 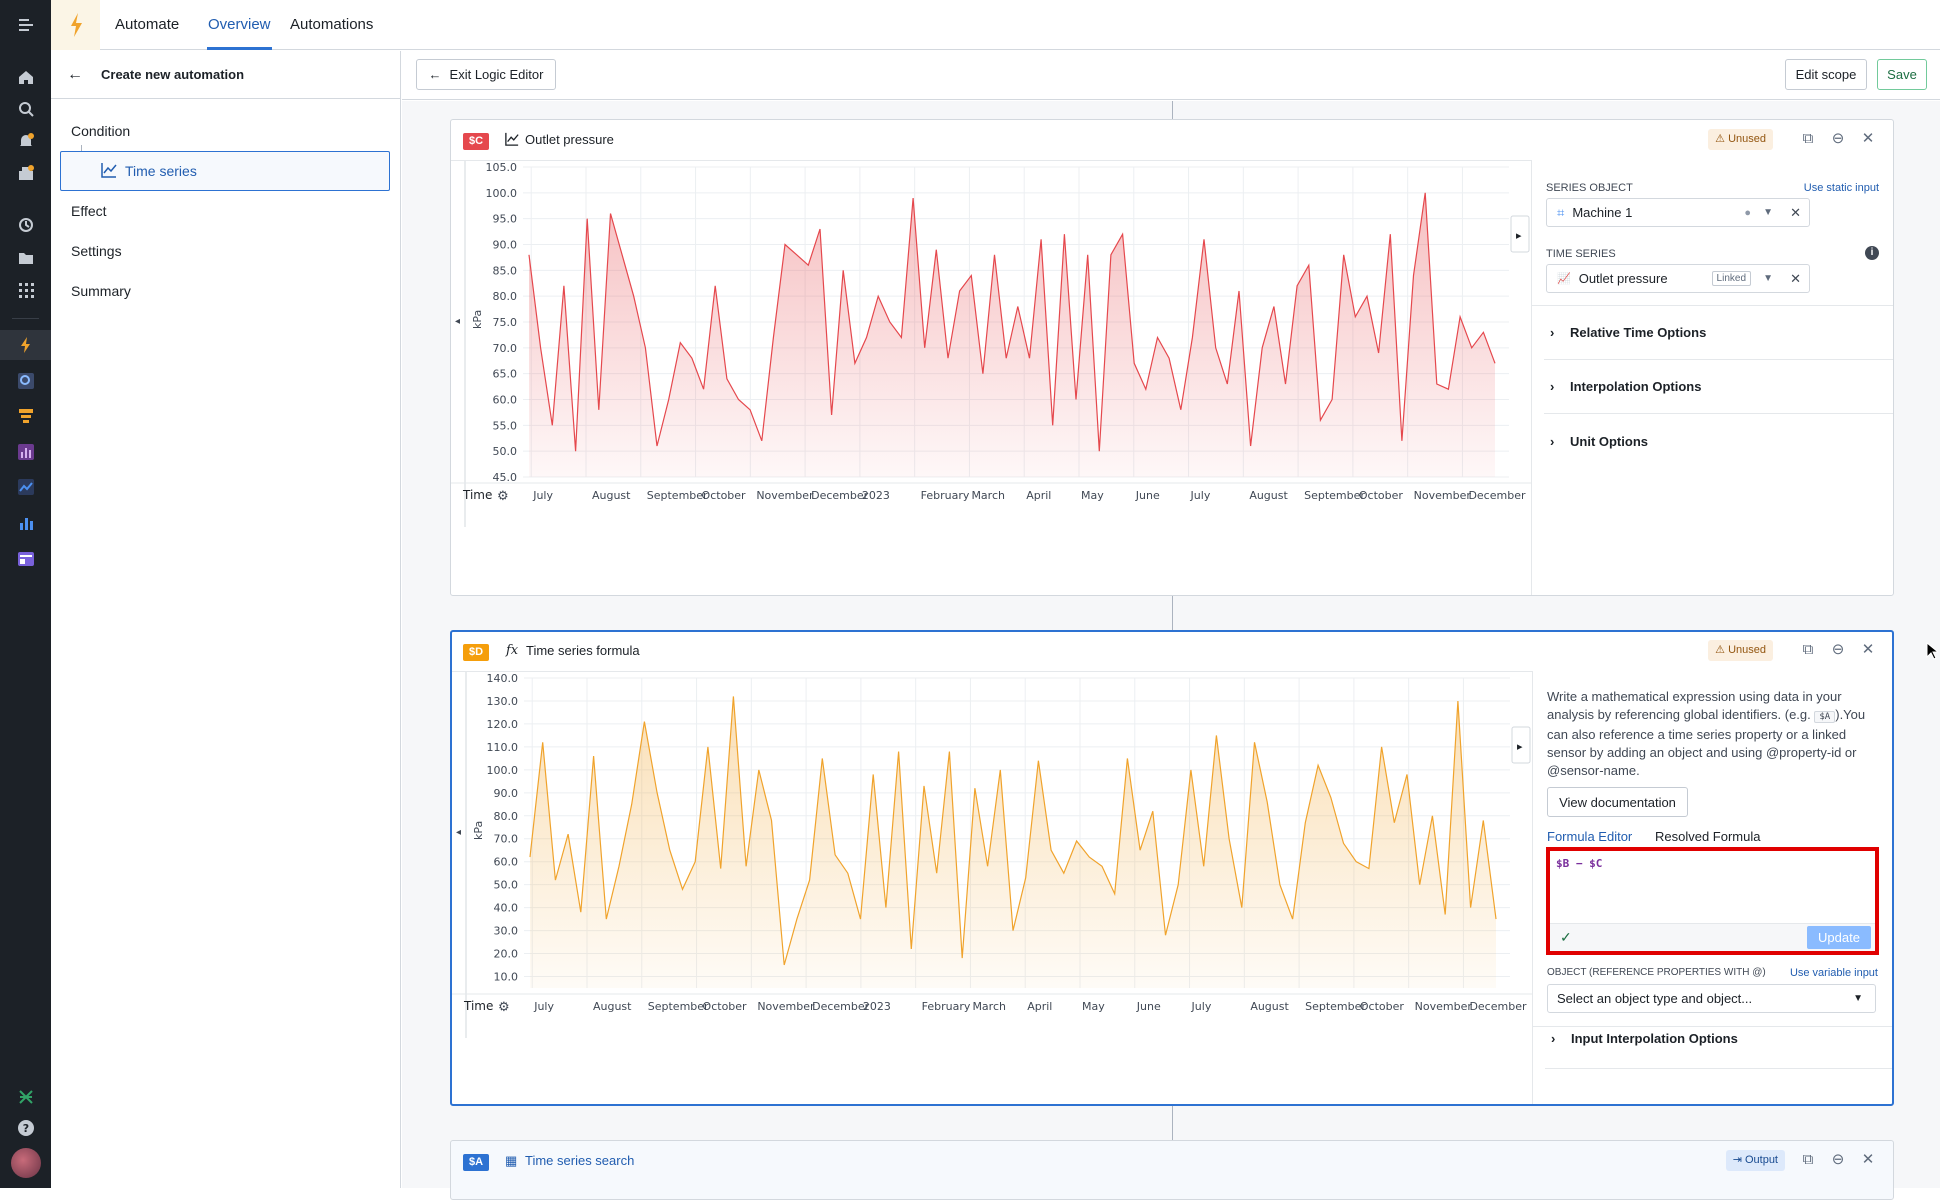 I want to click on tag-c: $C, so click(x=476, y=141).